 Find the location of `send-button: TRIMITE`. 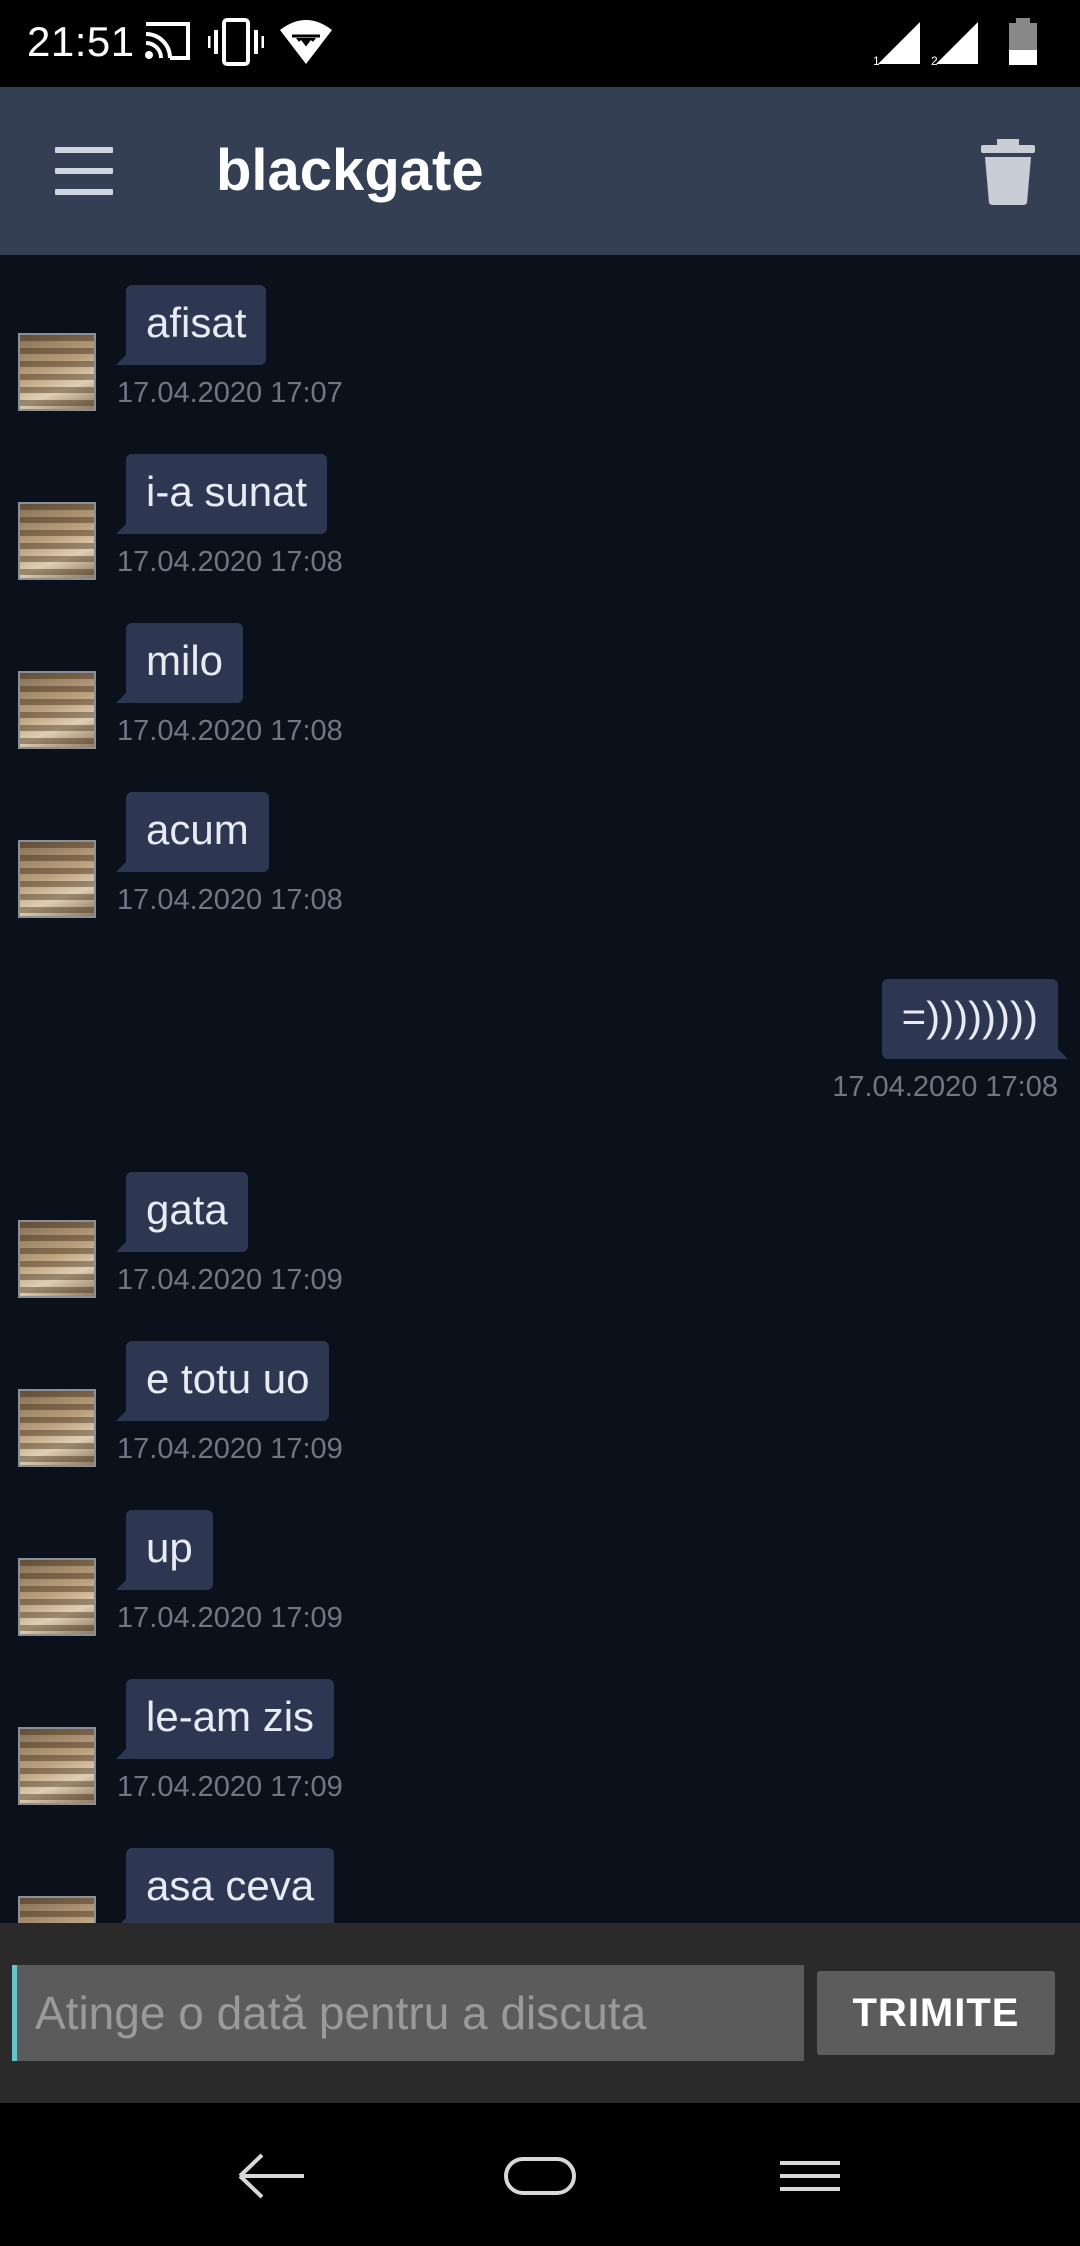

send-button: TRIMITE is located at coordinates (936, 2013).